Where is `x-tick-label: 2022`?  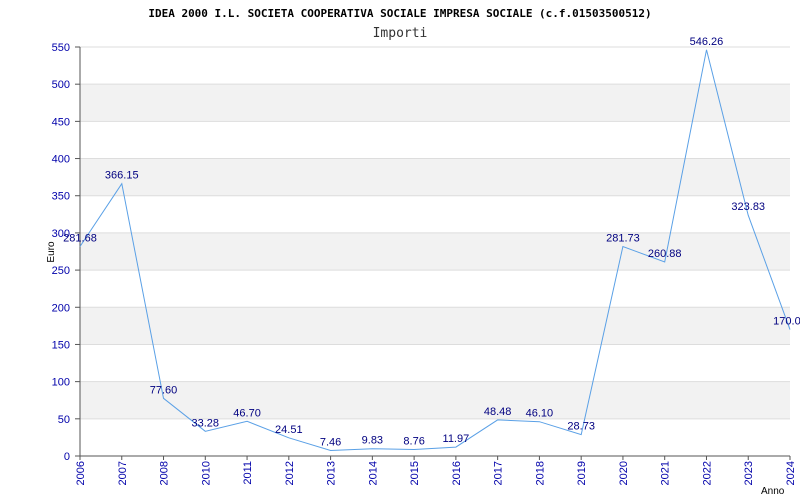 x-tick-label: 2022 is located at coordinates (707, 473).